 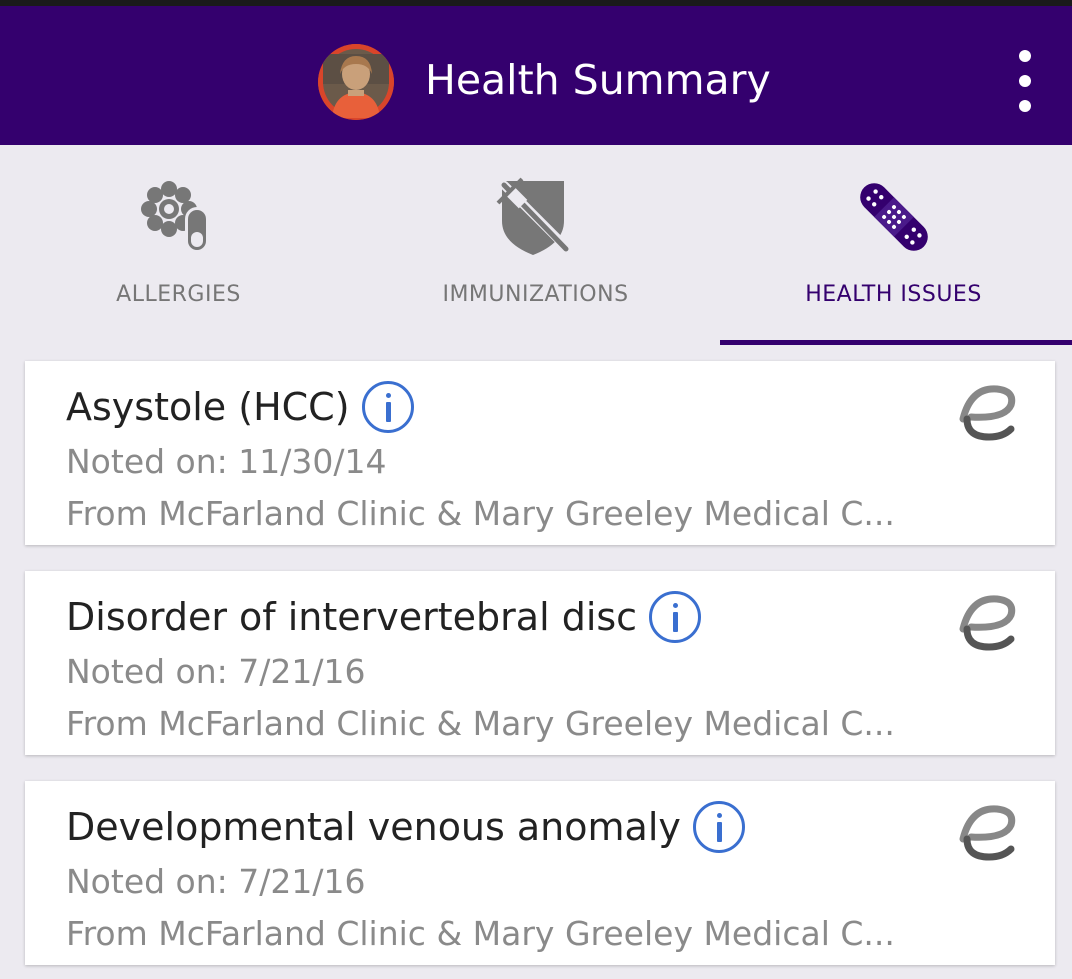 I want to click on profile-avatar, so click(x=356, y=82).